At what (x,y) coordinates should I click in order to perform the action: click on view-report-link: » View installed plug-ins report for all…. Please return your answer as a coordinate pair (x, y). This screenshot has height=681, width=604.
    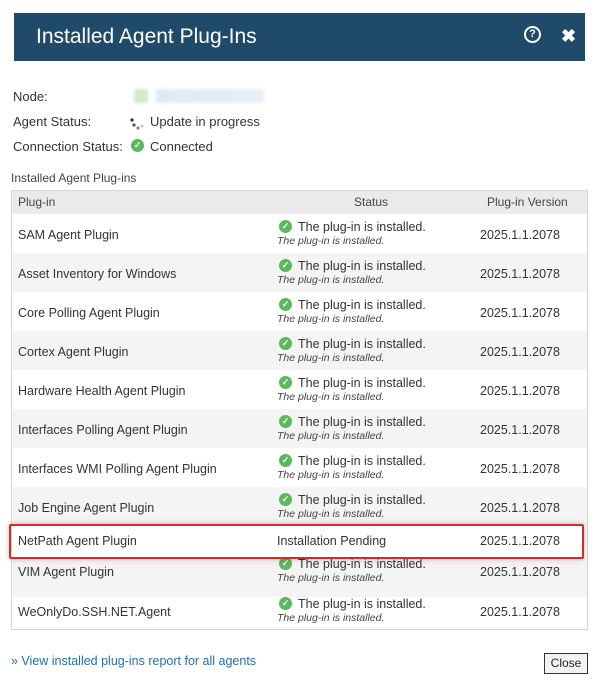
    Looking at the image, I should click on (133, 661).